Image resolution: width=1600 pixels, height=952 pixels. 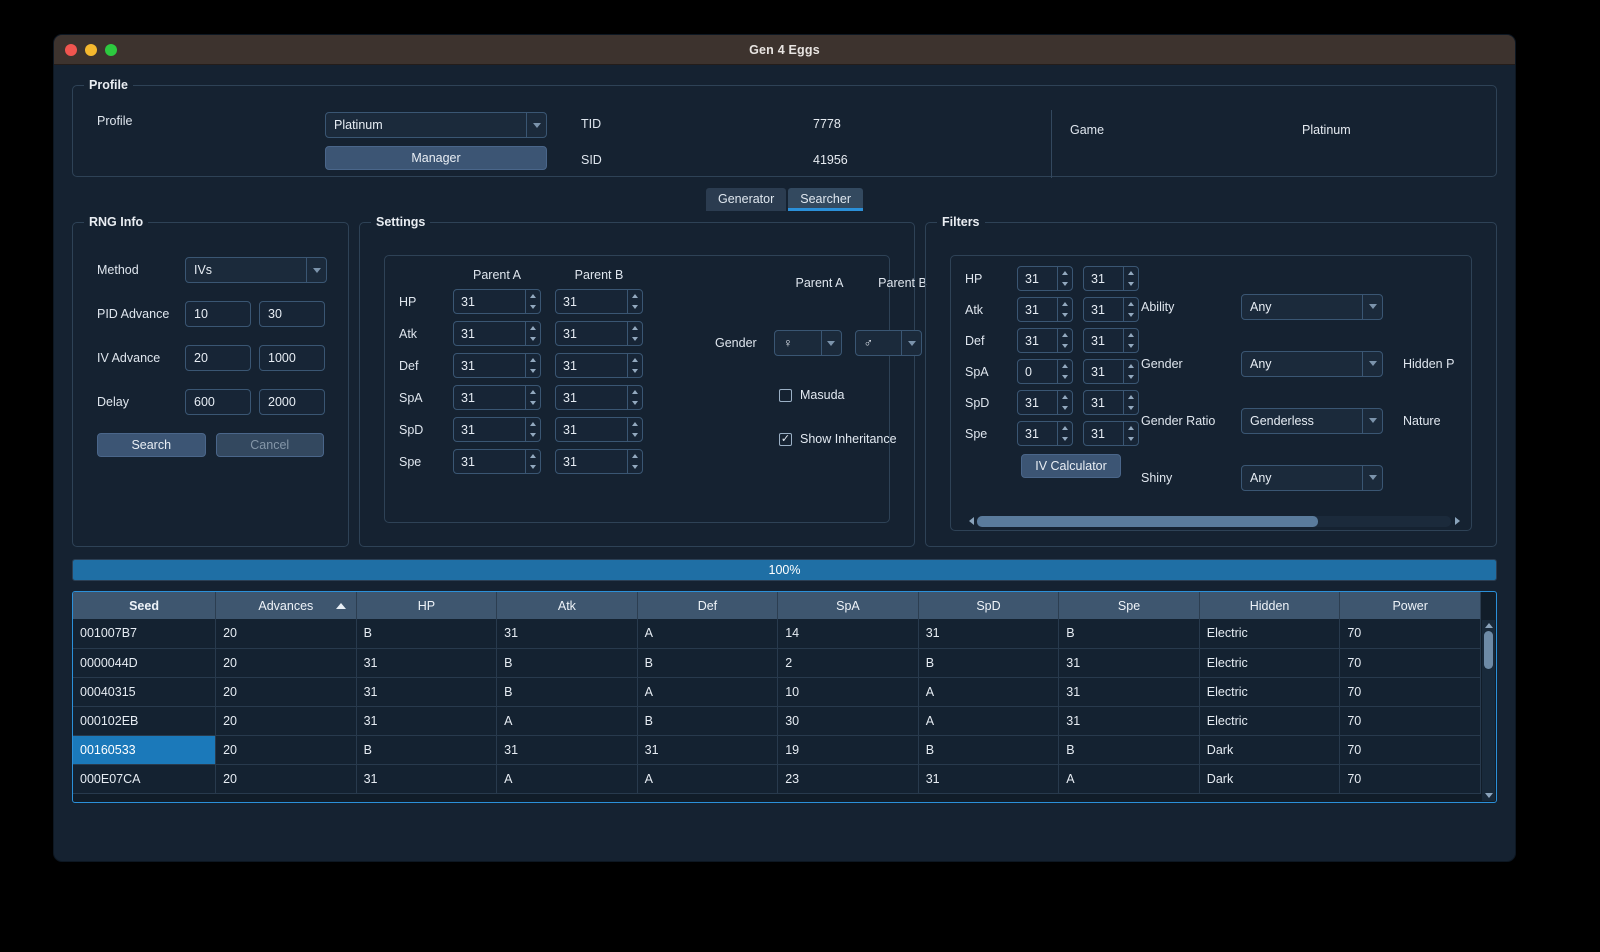 I want to click on filter-spa-max-spinner: 31, so click(x=1111, y=371).